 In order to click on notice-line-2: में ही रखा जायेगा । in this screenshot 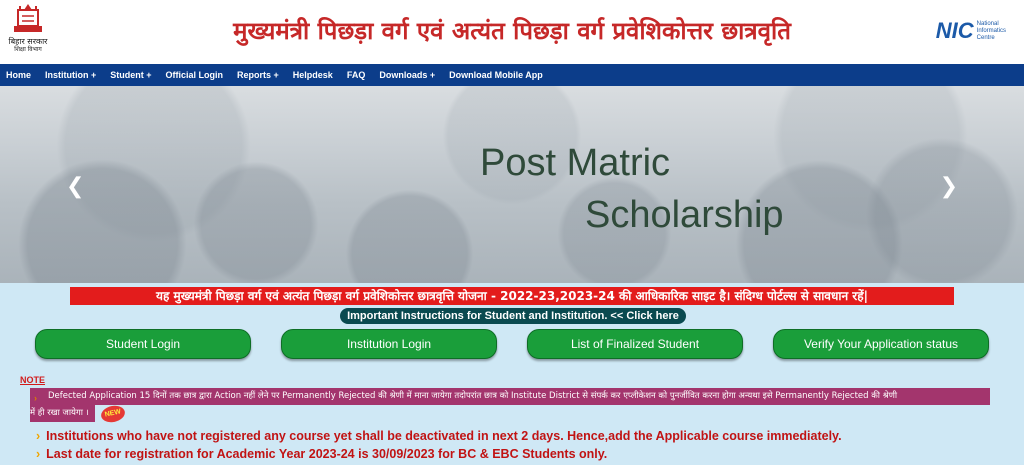, I will do `click(62, 413)`.